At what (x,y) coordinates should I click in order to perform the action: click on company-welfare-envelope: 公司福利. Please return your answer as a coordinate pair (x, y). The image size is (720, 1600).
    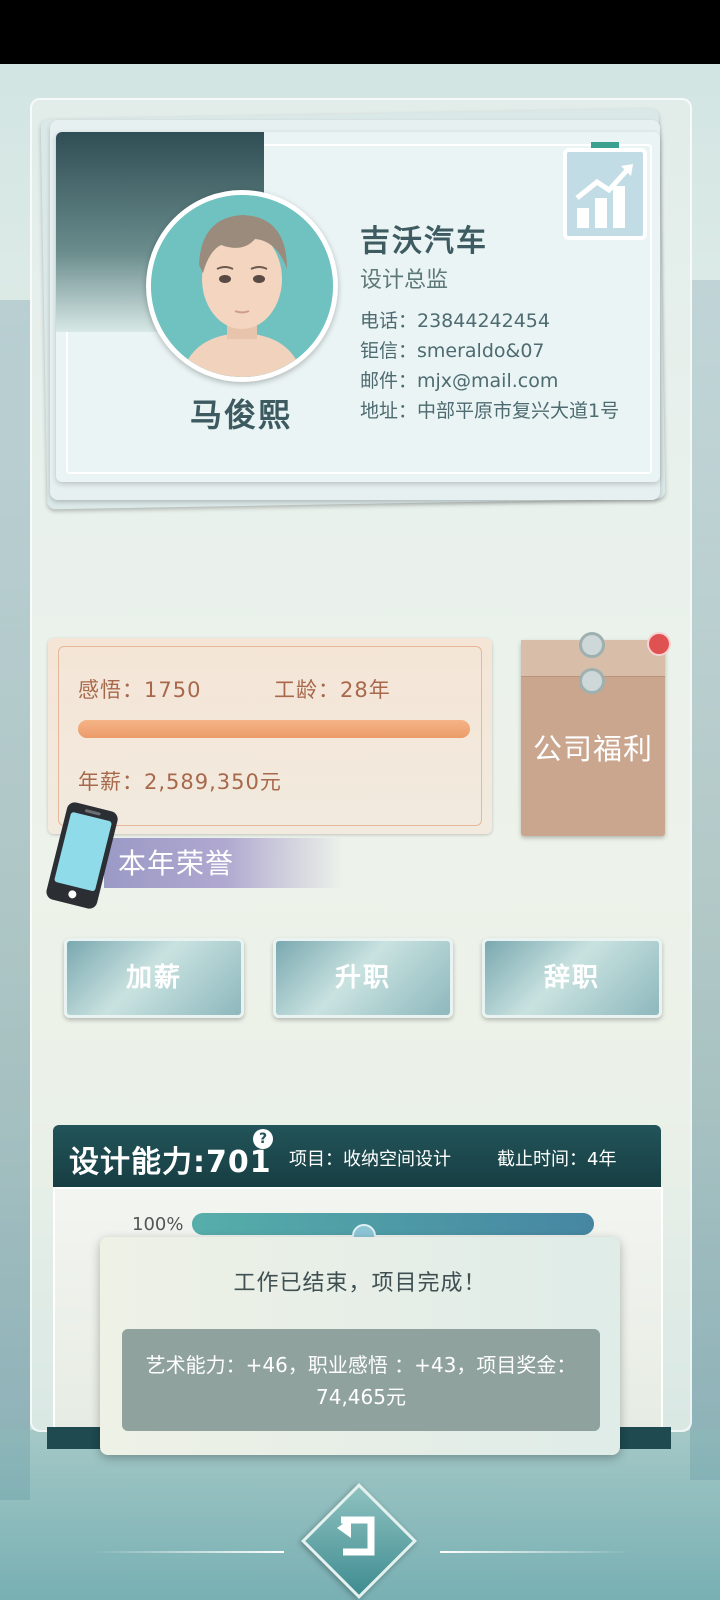
    Looking at the image, I should click on (593, 734).